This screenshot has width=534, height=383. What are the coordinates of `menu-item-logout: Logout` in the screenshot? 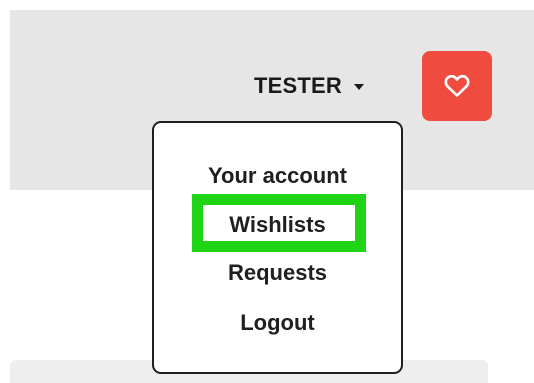 It's located at (277, 323).